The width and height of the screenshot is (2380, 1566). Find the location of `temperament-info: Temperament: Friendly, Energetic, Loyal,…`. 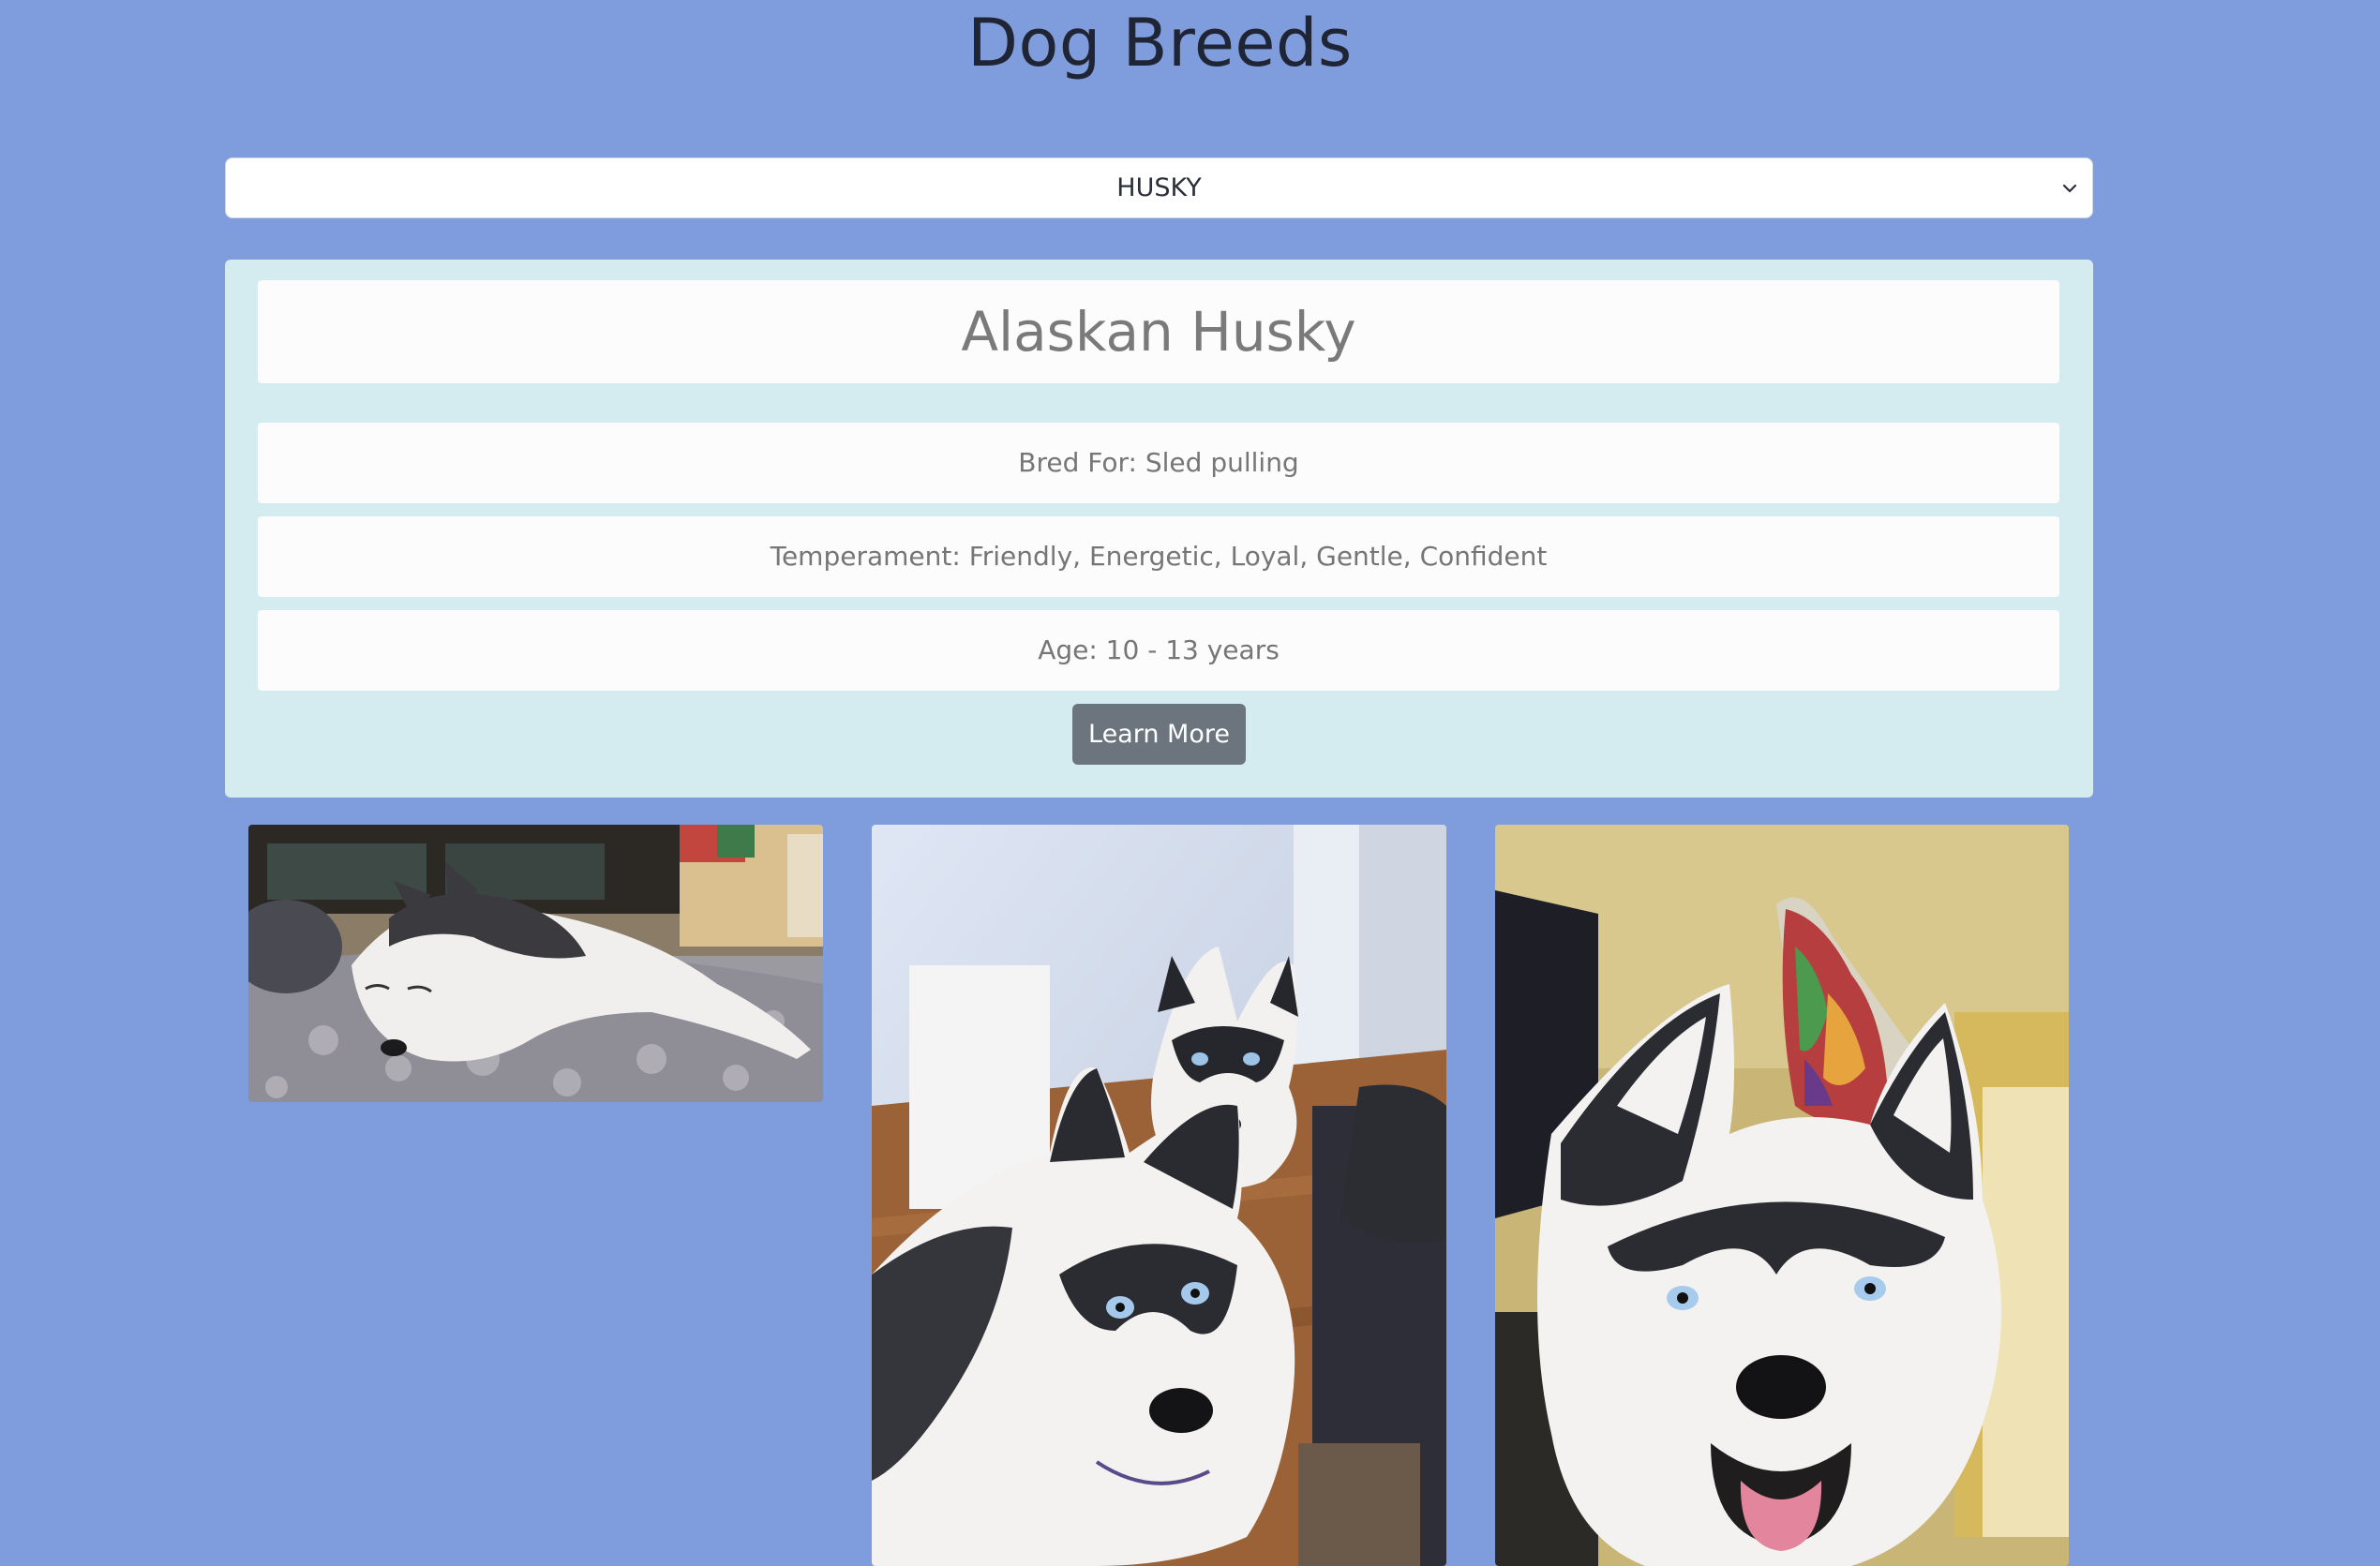

temperament-info: Temperament: Friendly, Energetic, Loyal,… is located at coordinates (1158, 556).